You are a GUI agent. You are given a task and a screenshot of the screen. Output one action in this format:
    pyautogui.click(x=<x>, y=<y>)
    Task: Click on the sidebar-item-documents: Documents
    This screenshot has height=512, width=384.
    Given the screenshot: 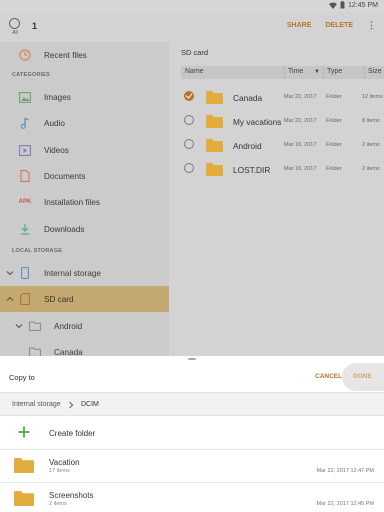 What is the action you would take?
    pyautogui.click(x=84, y=176)
    